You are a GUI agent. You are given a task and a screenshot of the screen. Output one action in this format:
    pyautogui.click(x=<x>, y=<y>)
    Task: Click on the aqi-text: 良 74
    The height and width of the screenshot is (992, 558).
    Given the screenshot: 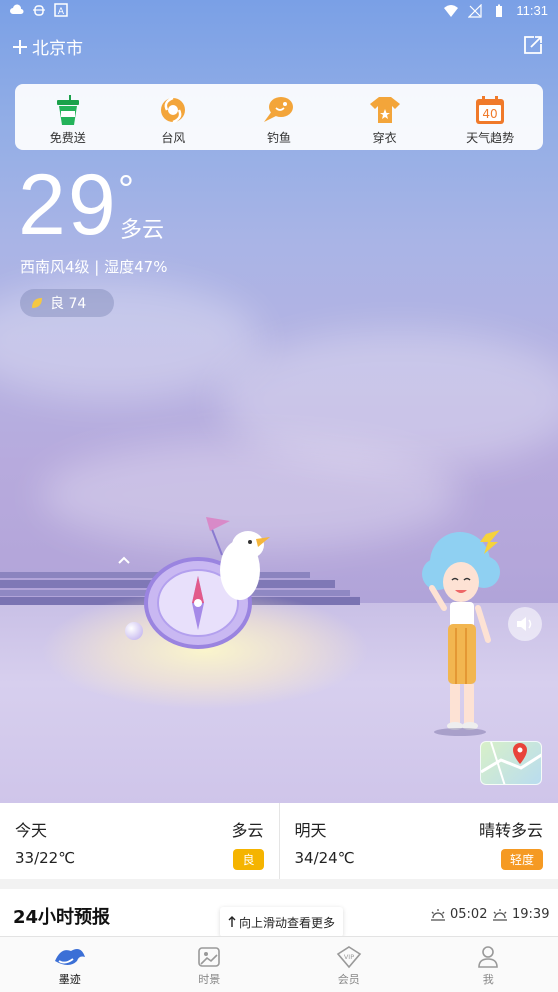 What is the action you would take?
    pyautogui.click(x=68, y=304)
    